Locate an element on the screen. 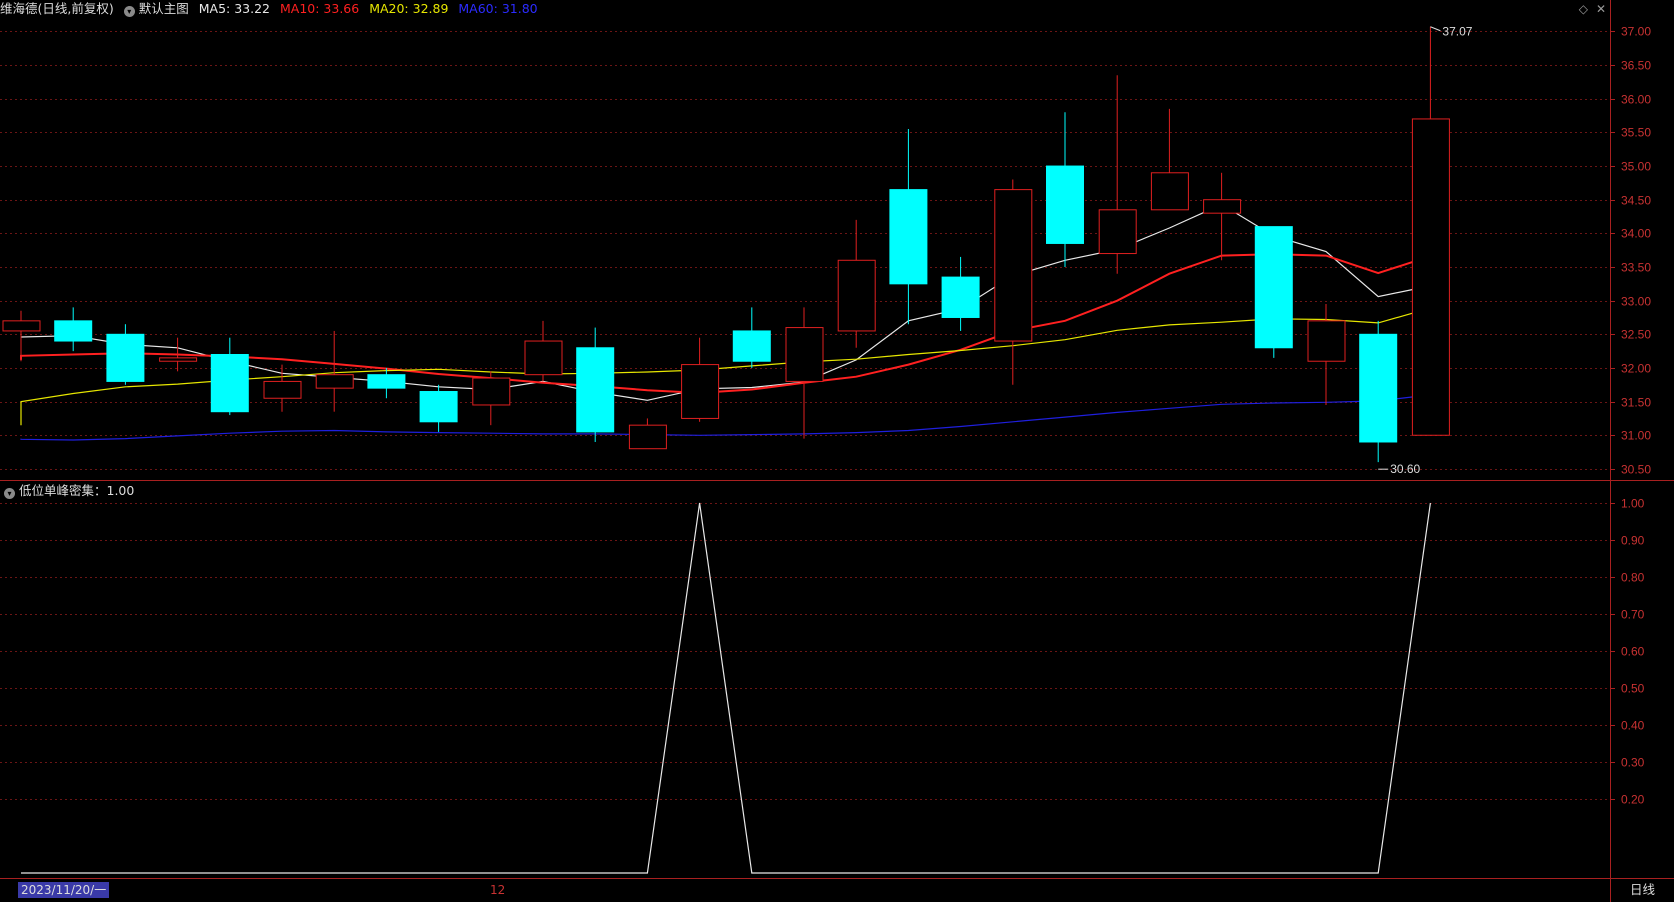 This screenshot has width=1674, height=902. high-label: 37.07 is located at coordinates (1457, 32).